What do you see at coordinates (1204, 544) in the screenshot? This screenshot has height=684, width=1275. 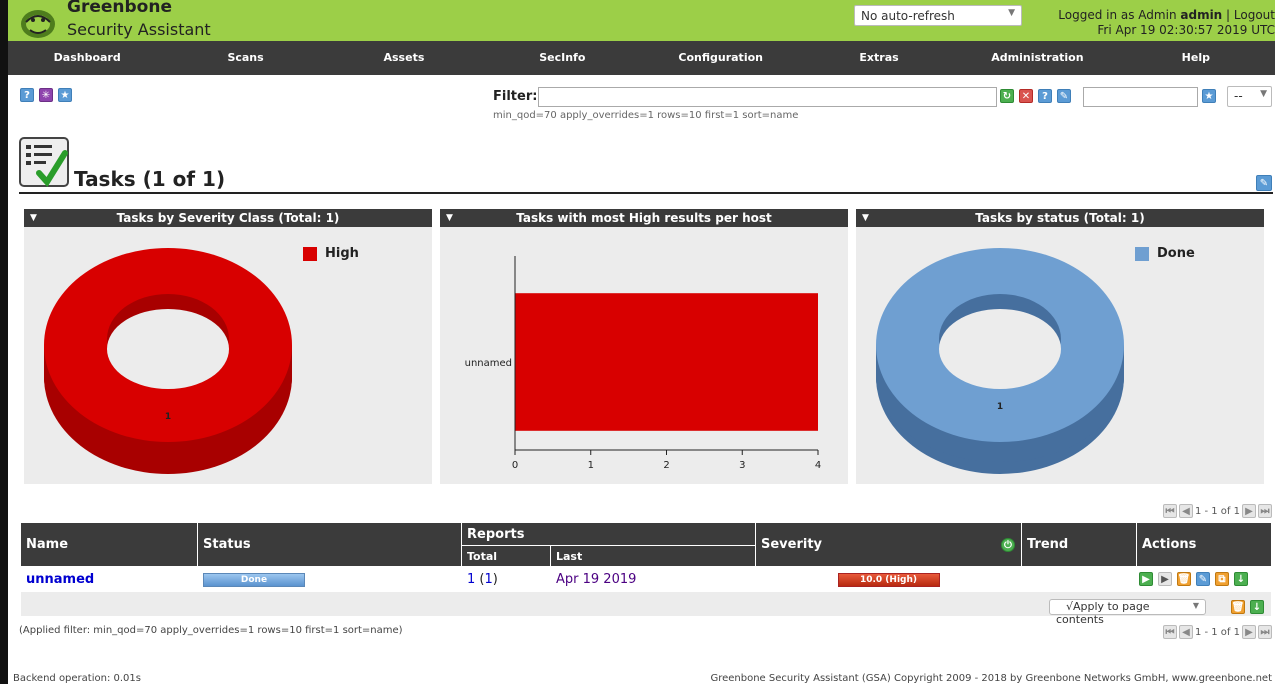 I see `column-header-actions: Actions` at bounding box center [1204, 544].